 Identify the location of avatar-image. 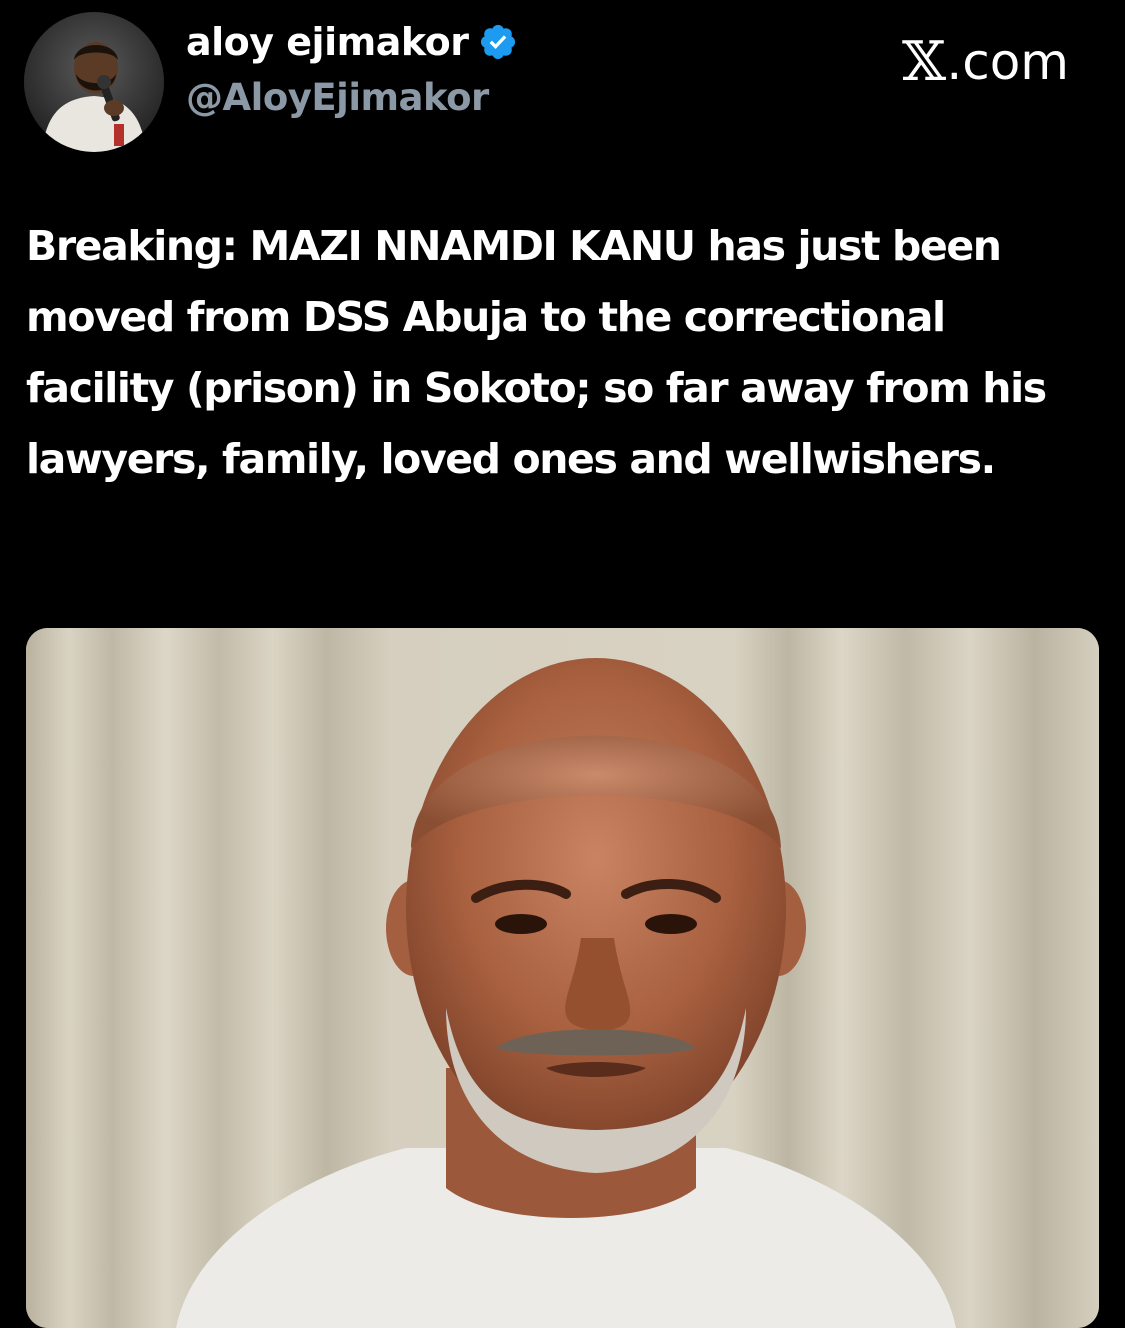
(94, 82).